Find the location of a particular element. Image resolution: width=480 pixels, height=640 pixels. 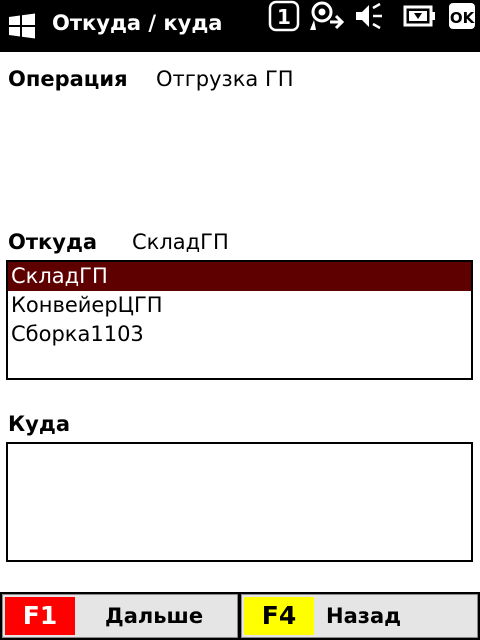

window-title: Откуда / куда is located at coordinates (137, 23).